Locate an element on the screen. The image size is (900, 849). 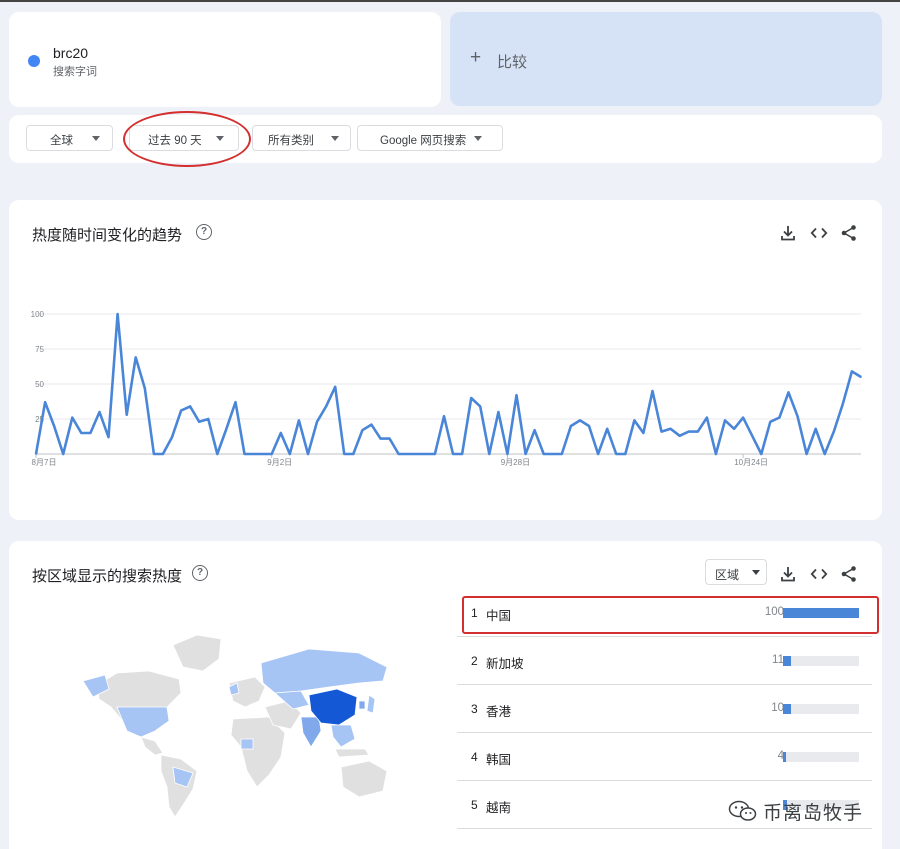
map-region-united-states is located at coordinates (143, 722).